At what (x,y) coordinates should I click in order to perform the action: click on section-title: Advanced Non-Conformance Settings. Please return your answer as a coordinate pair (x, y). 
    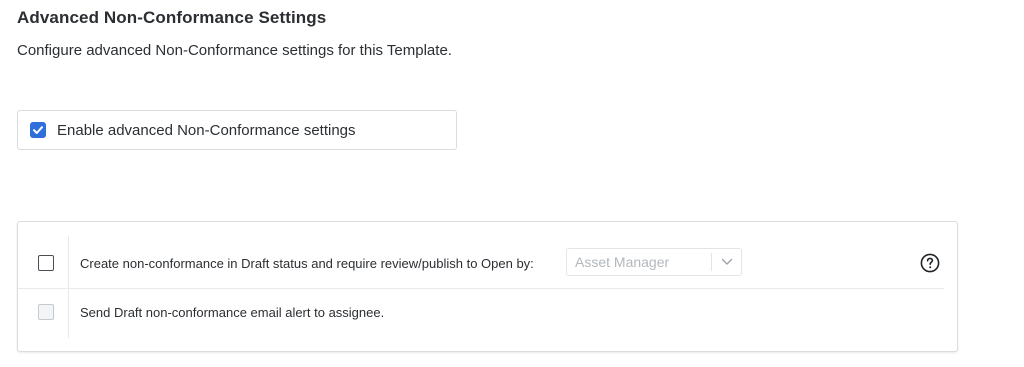
    Looking at the image, I should click on (172, 17).